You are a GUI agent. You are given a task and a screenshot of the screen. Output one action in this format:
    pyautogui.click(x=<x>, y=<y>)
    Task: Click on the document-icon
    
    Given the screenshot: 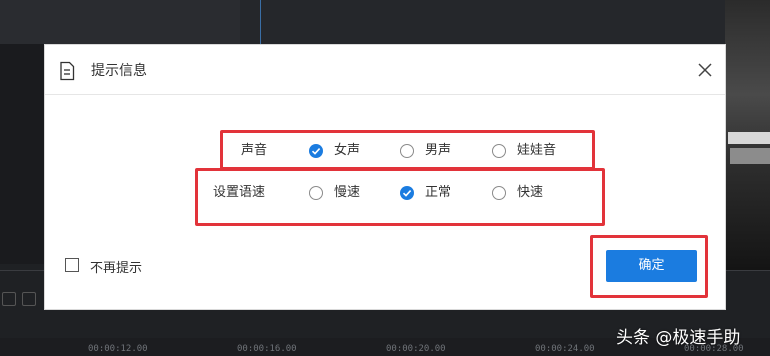 What is the action you would take?
    pyautogui.click(x=67, y=71)
    